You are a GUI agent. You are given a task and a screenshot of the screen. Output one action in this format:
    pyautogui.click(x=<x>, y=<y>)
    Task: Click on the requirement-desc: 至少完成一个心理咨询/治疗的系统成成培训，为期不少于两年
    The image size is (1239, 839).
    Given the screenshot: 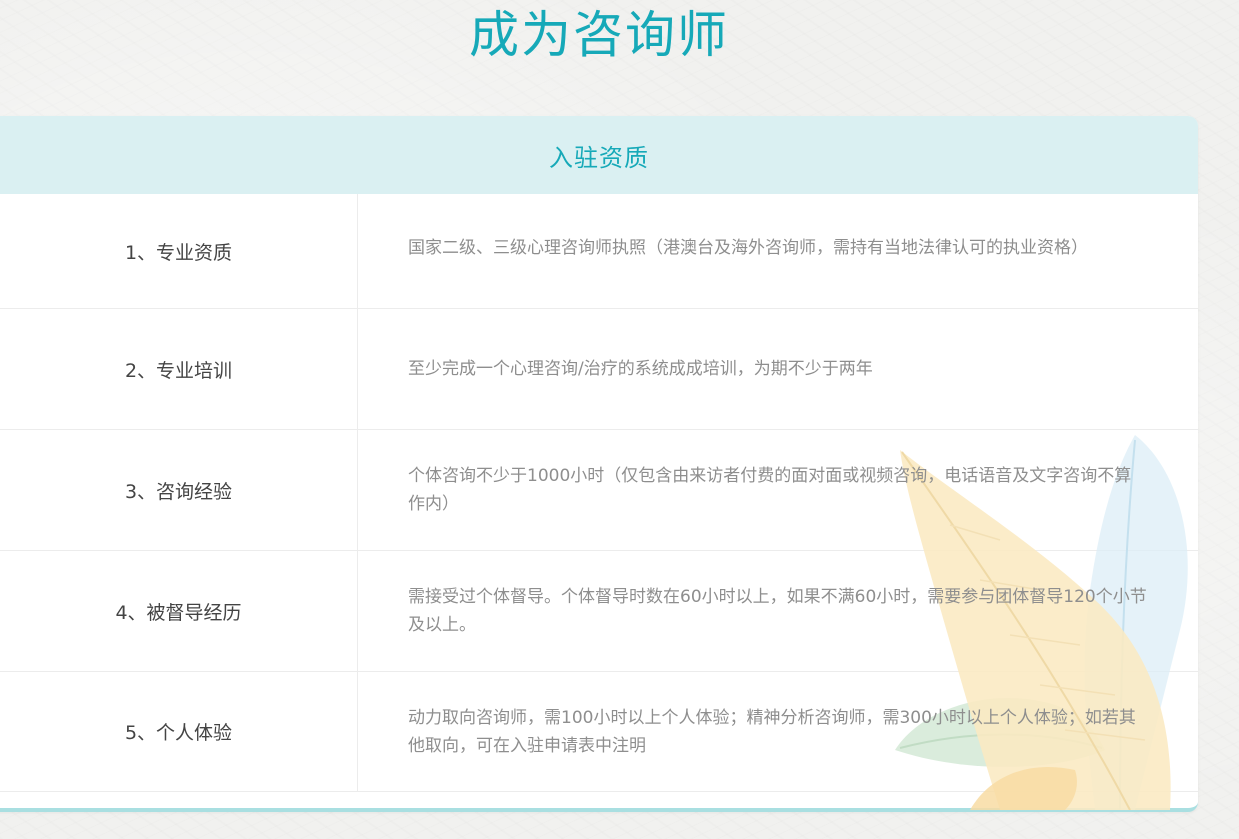 What is the action you would take?
    pyautogui.click(x=640, y=369)
    